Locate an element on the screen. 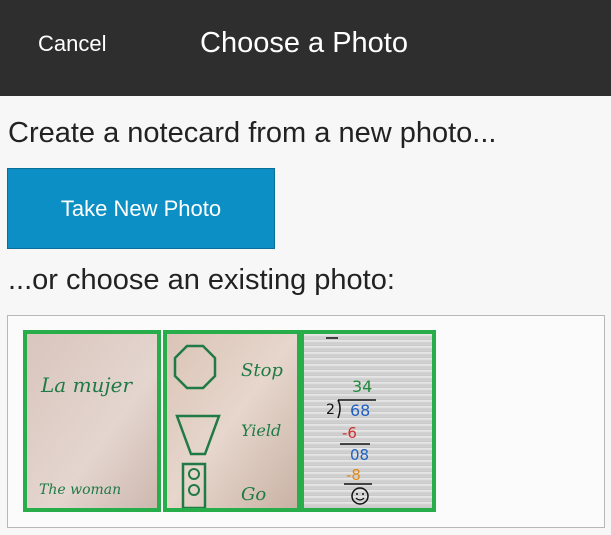 This screenshot has width=611, height=535. photo-thumbnail-traffic-signs: Stop Yield Go is located at coordinates (232, 421).